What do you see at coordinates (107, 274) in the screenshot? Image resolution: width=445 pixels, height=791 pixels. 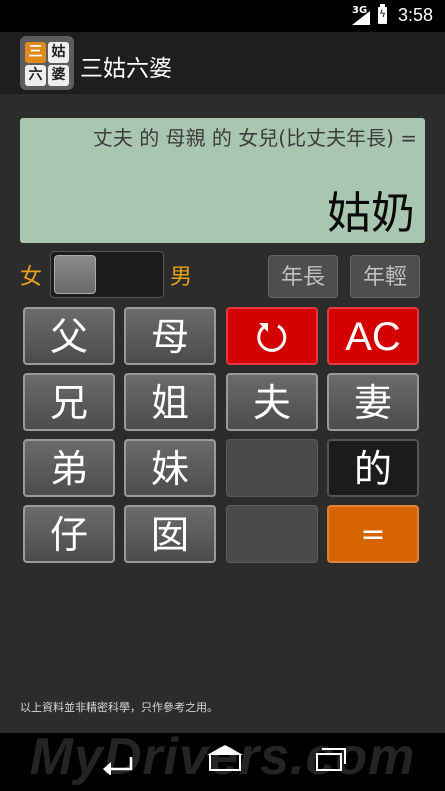 I see `gender-toggle` at bounding box center [107, 274].